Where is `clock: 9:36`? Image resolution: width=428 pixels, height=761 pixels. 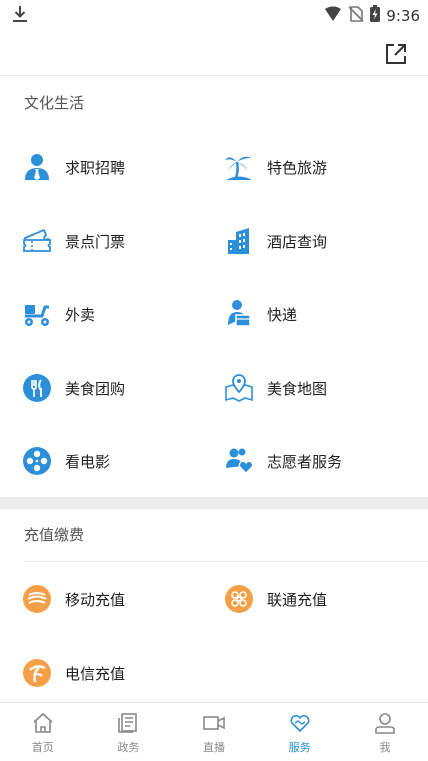 clock: 9:36 is located at coordinates (403, 15).